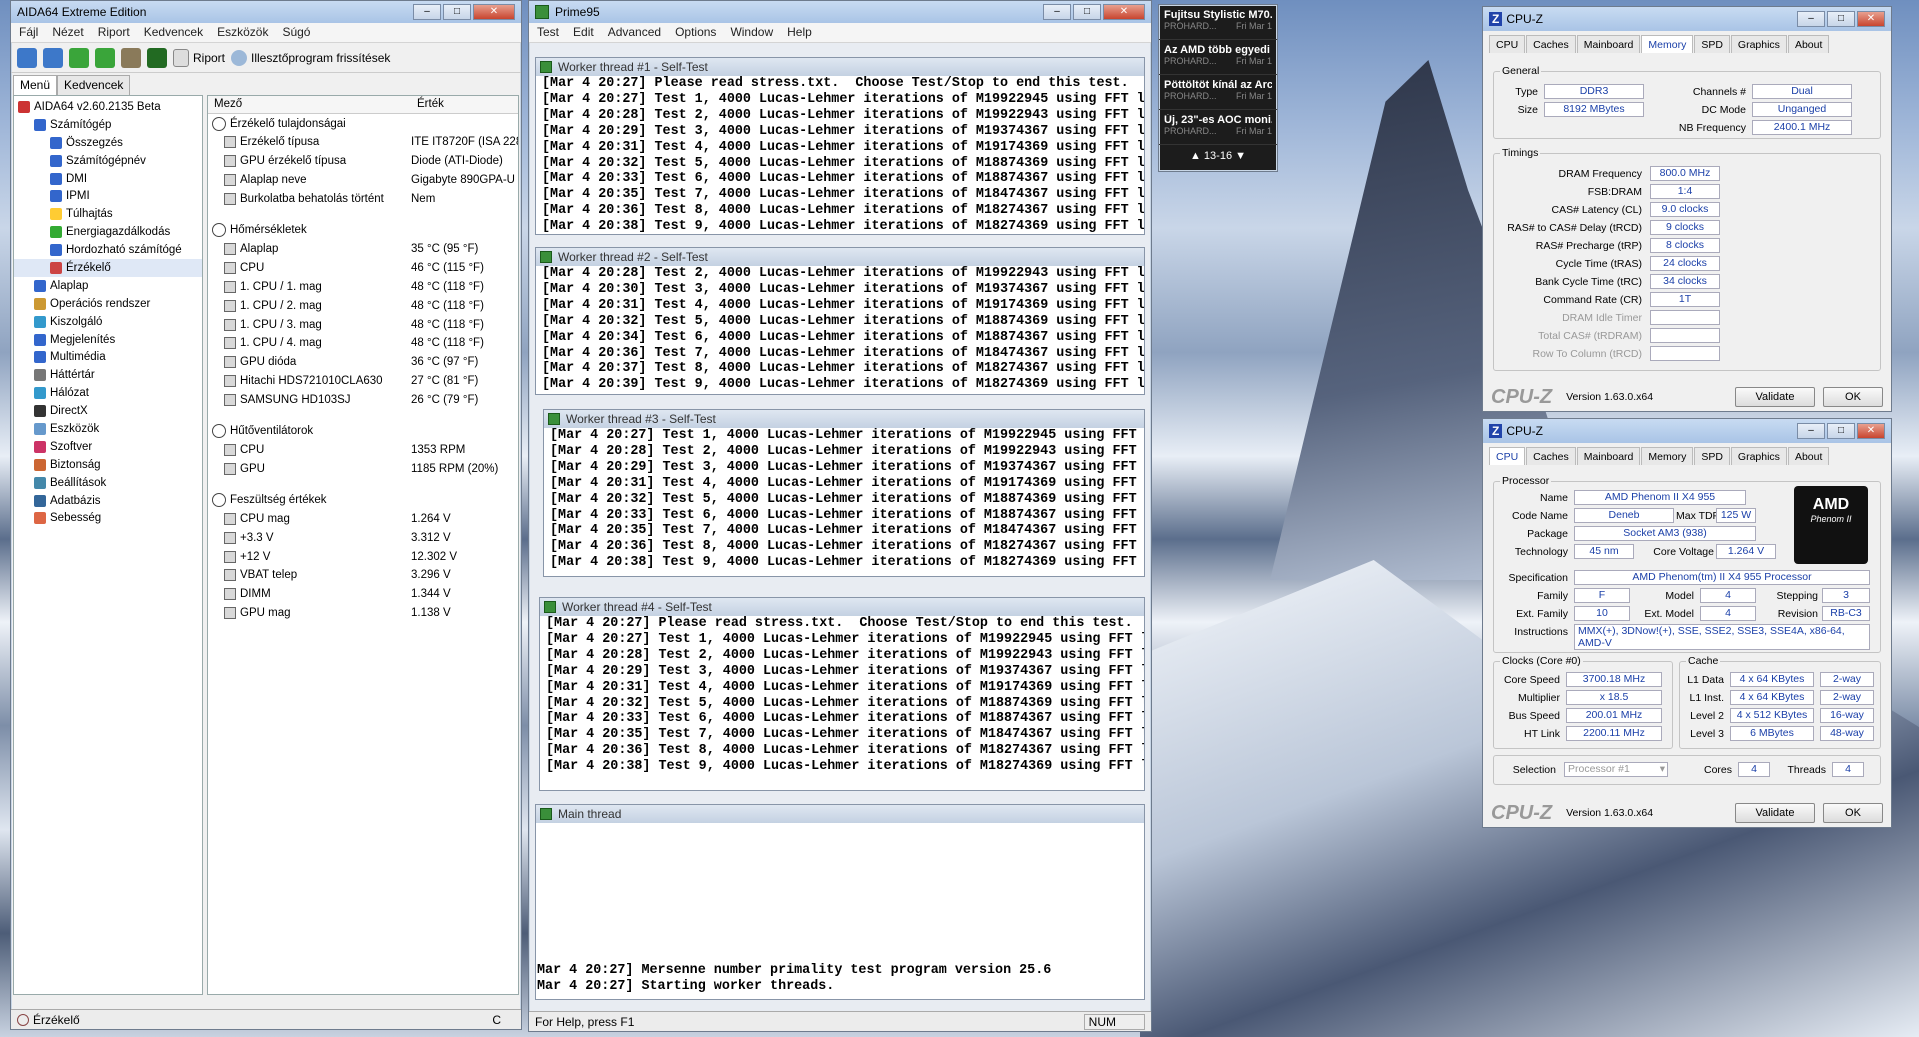  What do you see at coordinates (108, 179) in the screenshot?
I see `tree-item: DMI` at bounding box center [108, 179].